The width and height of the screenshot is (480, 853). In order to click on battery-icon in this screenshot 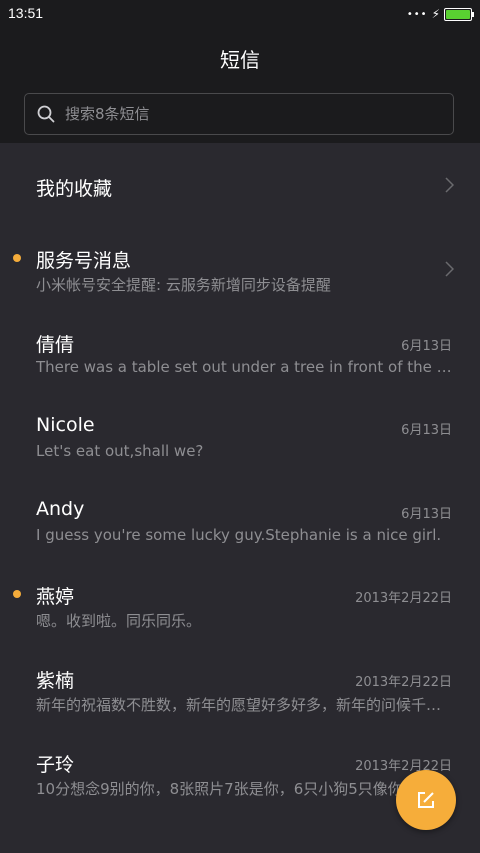, I will do `click(459, 14)`.